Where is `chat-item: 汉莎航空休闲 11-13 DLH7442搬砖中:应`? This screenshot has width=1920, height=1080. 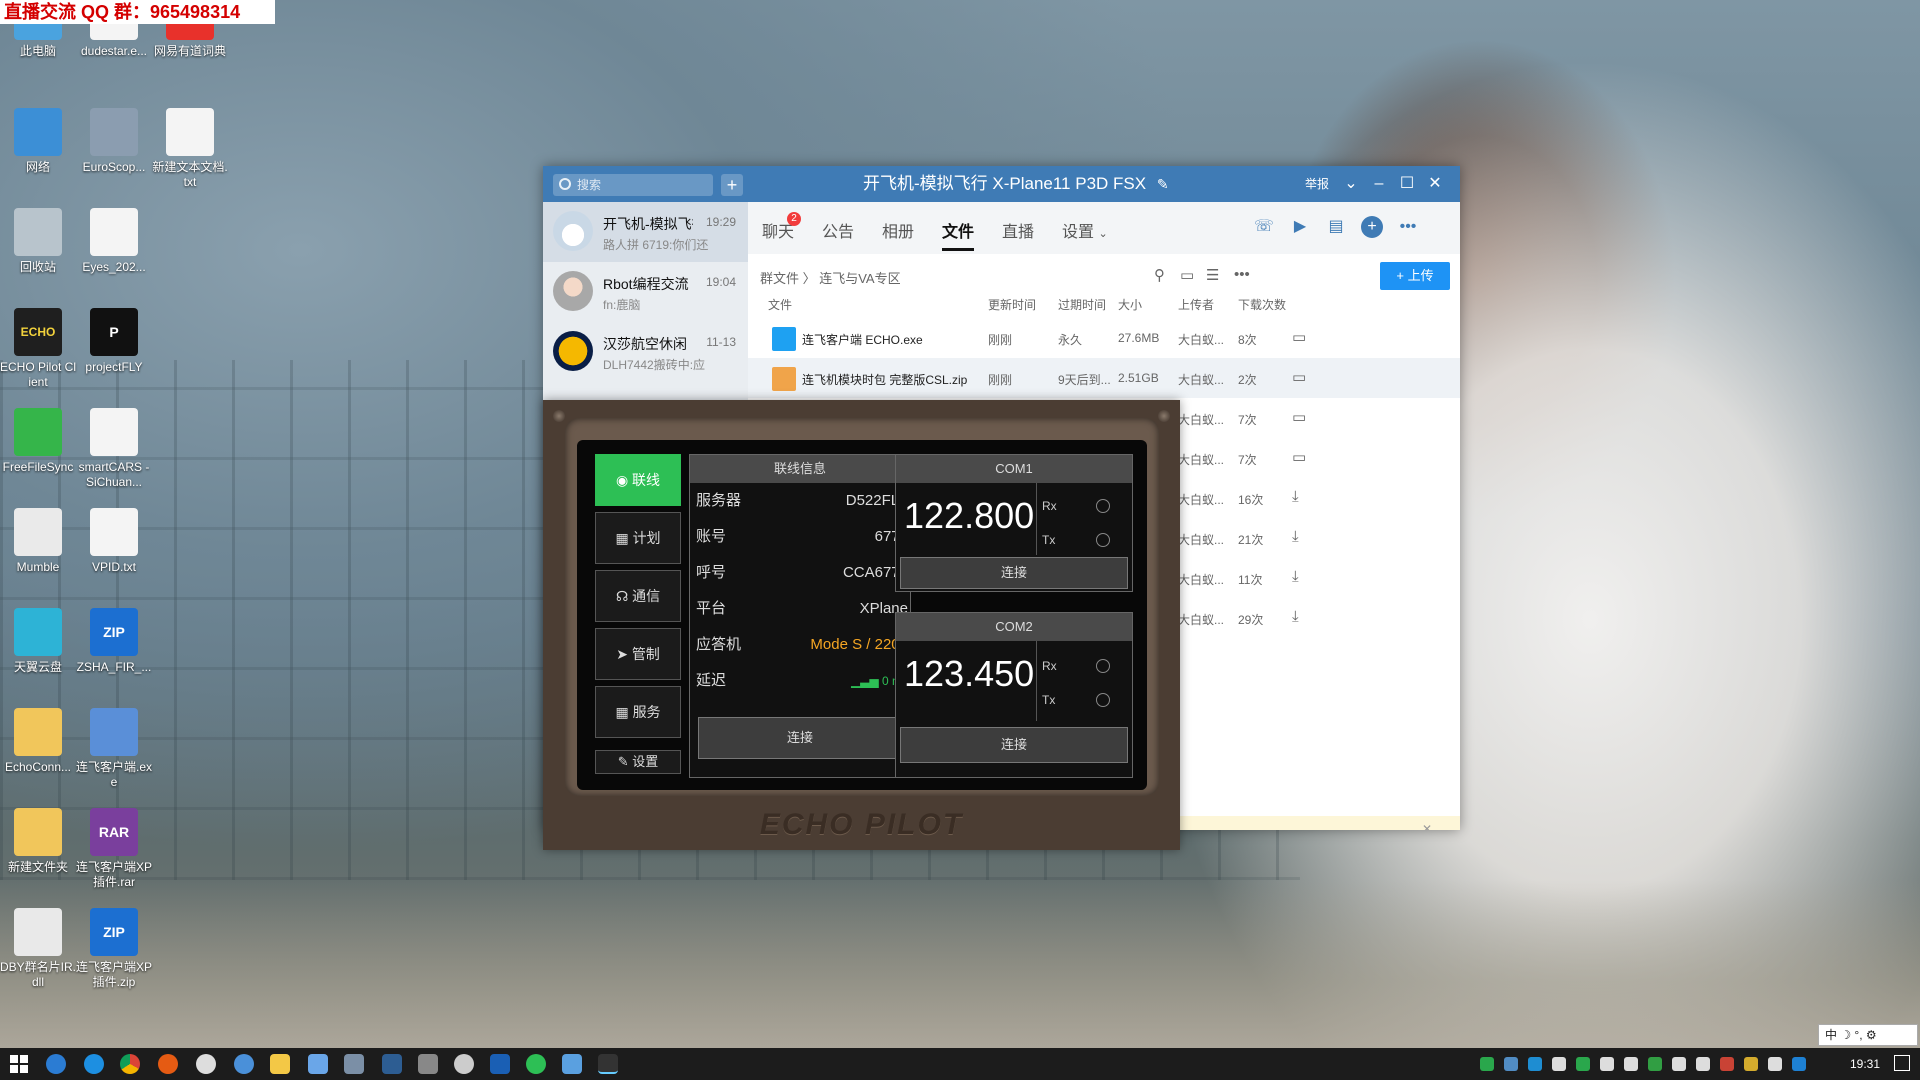
chat-item: 汉莎航空休闲 11-13 DLH7442搬砖中:应 is located at coordinates (645, 352).